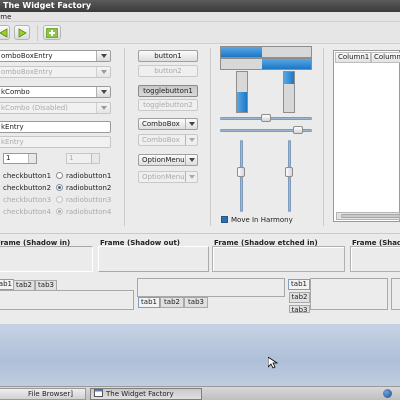 The height and width of the screenshot is (400, 400). I want to click on network-icon, so click(387, 393).